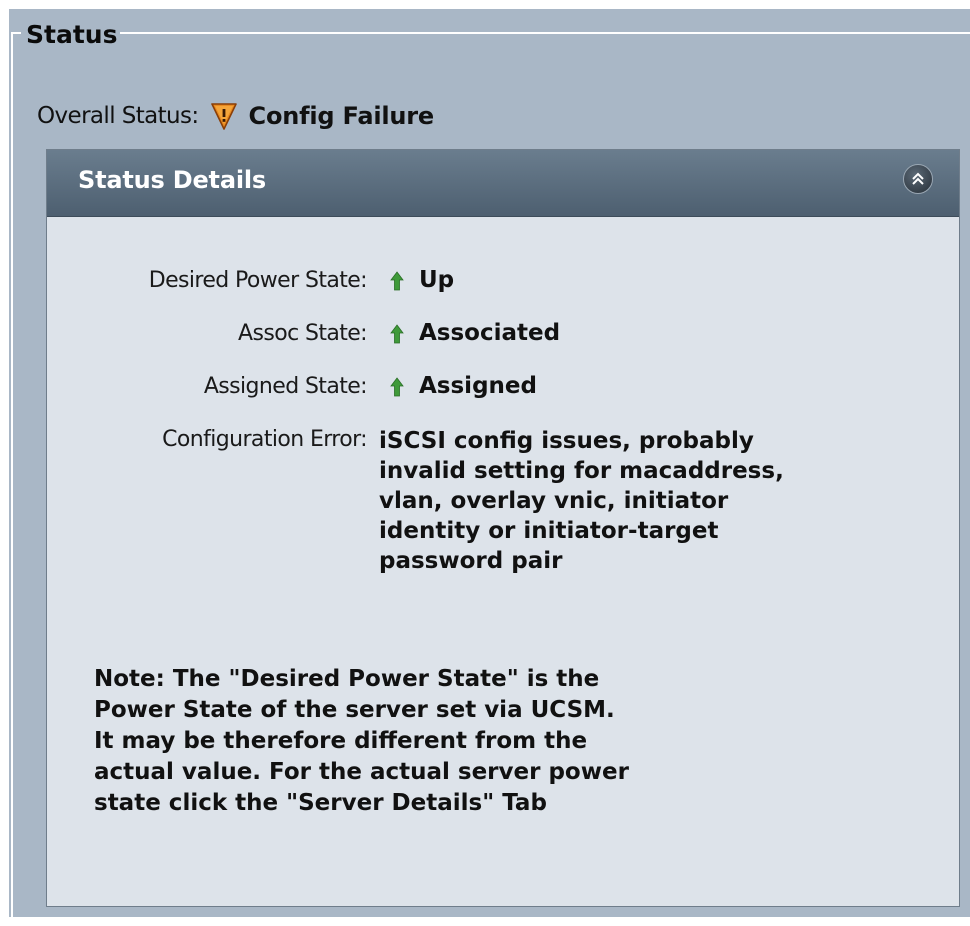 This screenshot has width=970, height=926. Describe the element at coordinates (554, 501) in the screenshot. I see `configuration-error-line: vlan, overlay vnic, initiator` at that location.